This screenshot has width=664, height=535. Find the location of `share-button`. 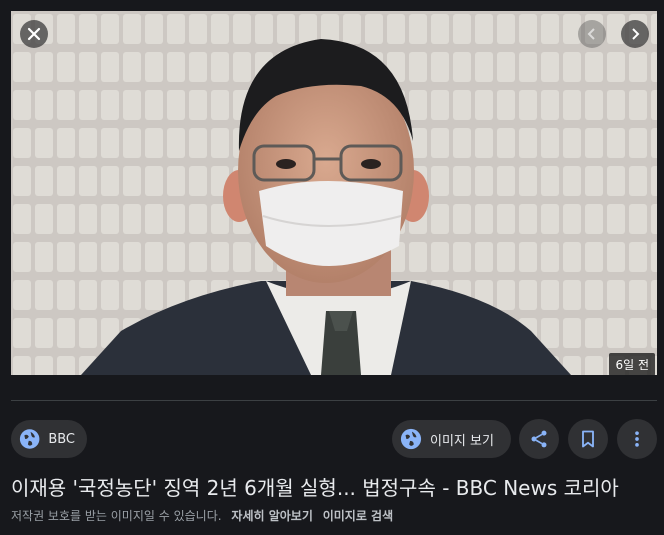

share-button is located at coordinates (539, 439).